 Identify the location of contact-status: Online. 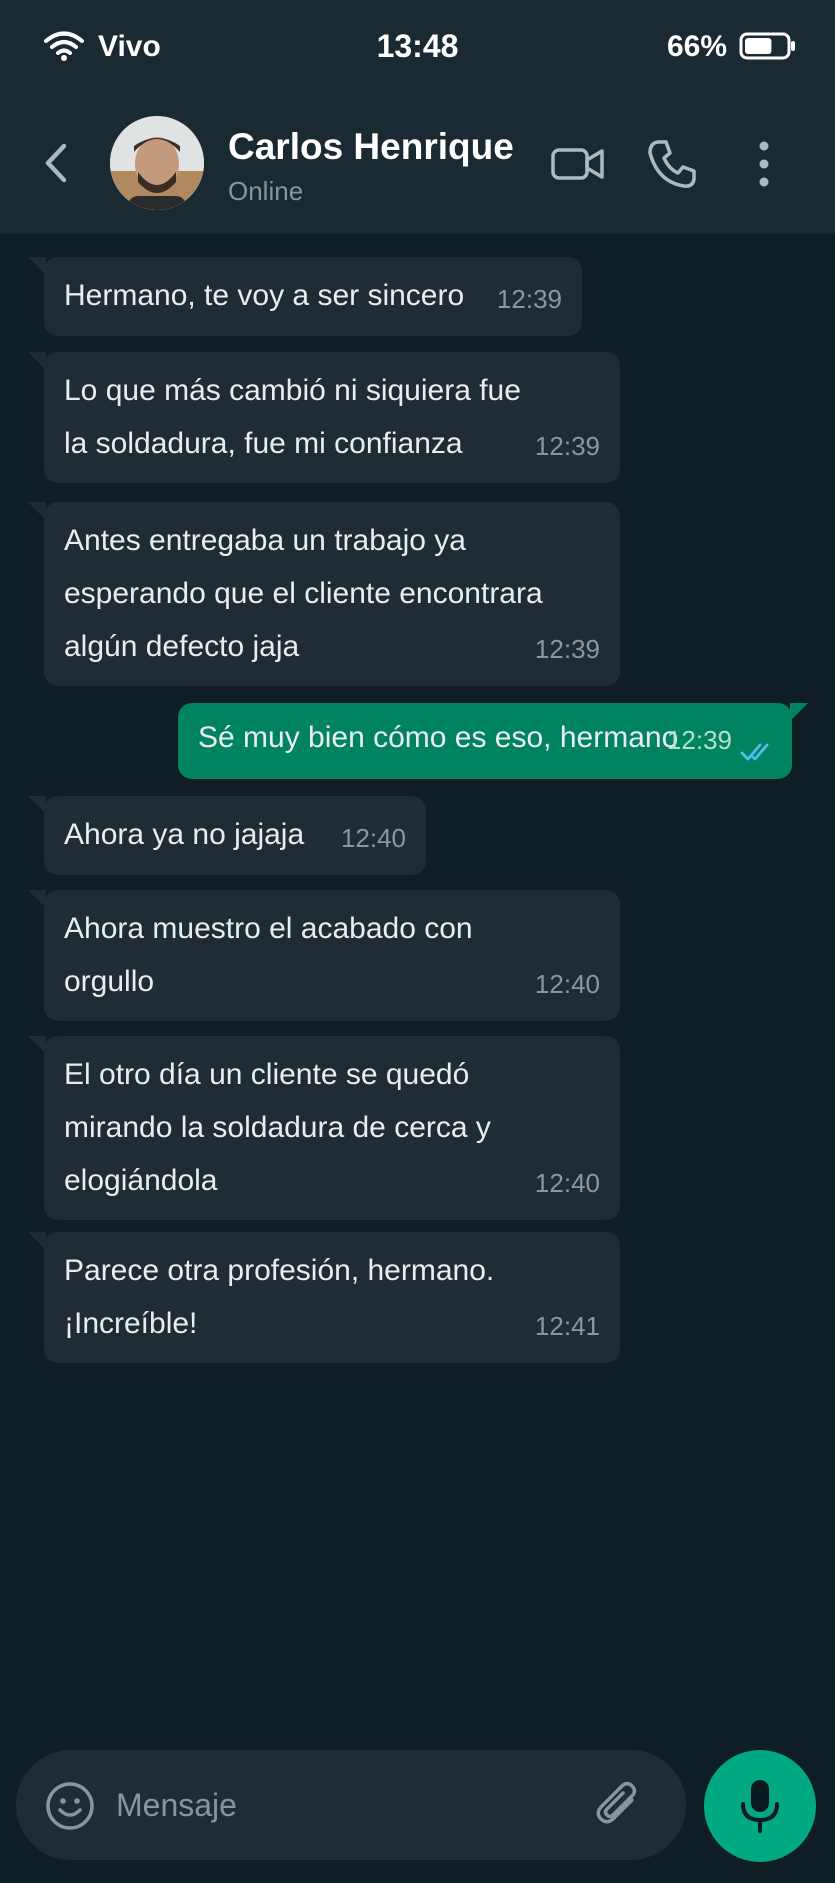
(266, 191).